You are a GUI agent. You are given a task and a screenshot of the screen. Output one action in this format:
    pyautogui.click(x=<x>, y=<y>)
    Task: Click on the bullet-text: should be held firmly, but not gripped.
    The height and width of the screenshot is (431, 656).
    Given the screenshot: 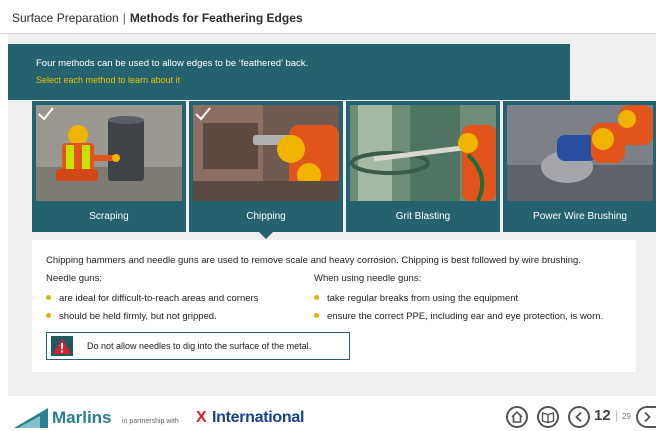 What is the action you would take?
    pyautogui.click(x=138, y=316)
    